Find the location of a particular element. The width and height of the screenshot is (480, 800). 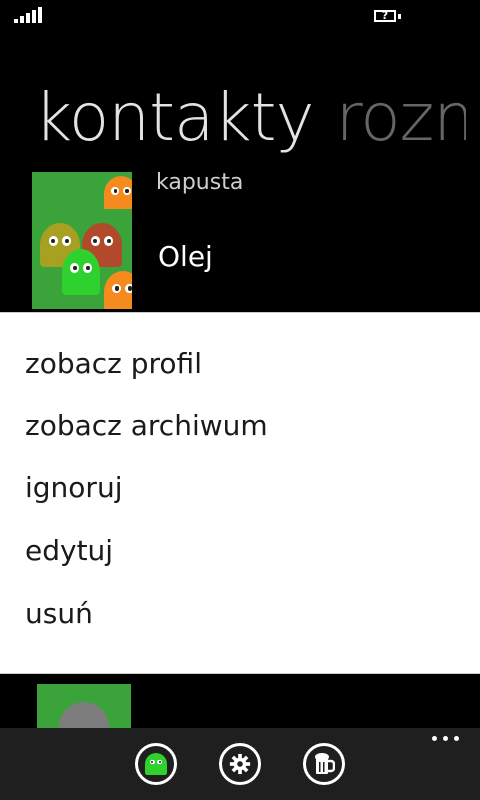

gear-icon is located at coordinates (240, 764).